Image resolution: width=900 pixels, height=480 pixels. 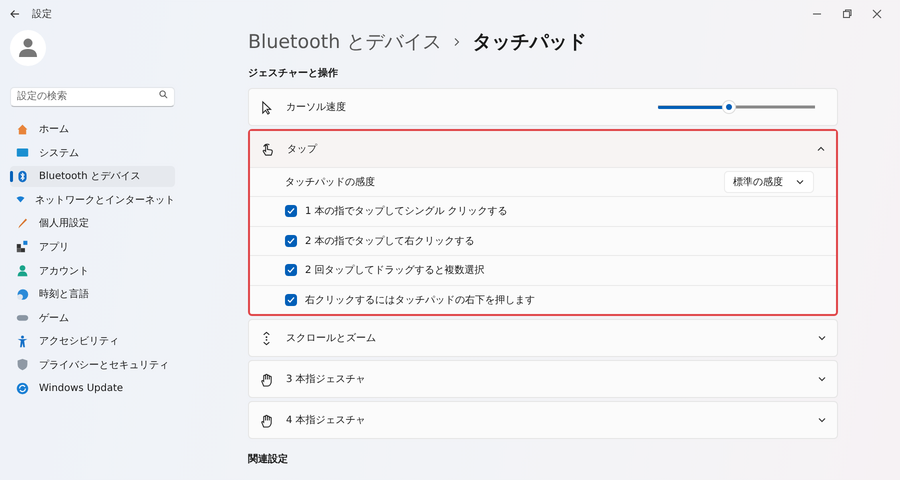 I want to click on home-icon, so click(x=22, y=129).